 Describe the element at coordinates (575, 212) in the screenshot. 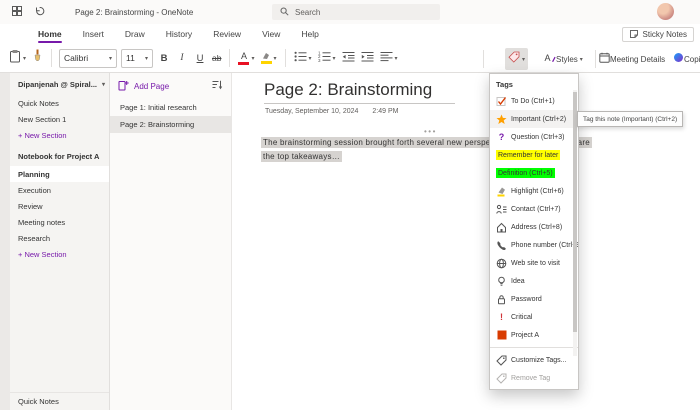

I see `scrollbar-thumb` at that location.